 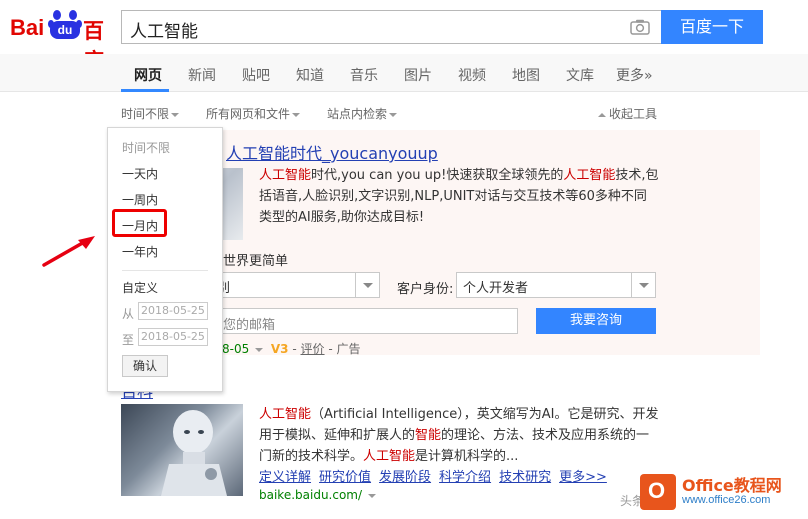 What do you see at coordinates (145, 366) in the screenshot?
I see `confirm-button: 确认` at bounding box center [145, 366].